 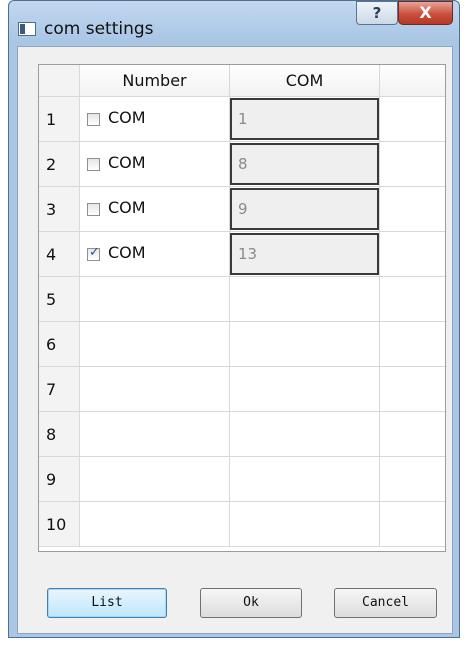 What do you see at coordinates (412, 81) in the screenshot?
I see `header-blank` at bounding box center [412, 81].